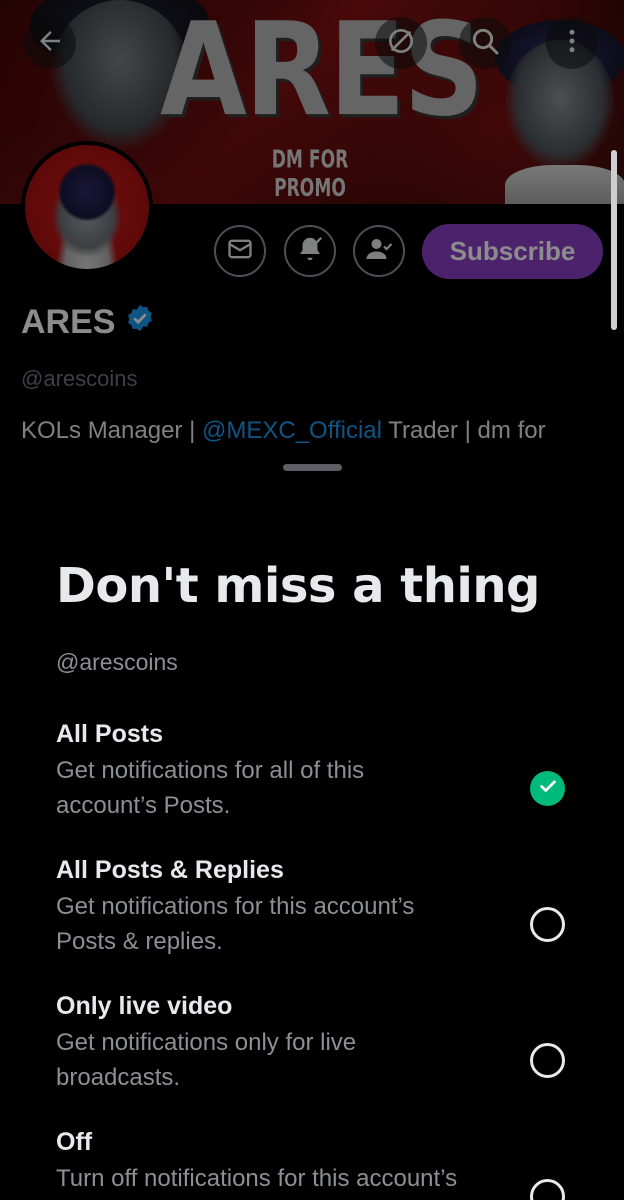 The image size is (624, 1200). I want to click on notifications-button, so click(310, 251).